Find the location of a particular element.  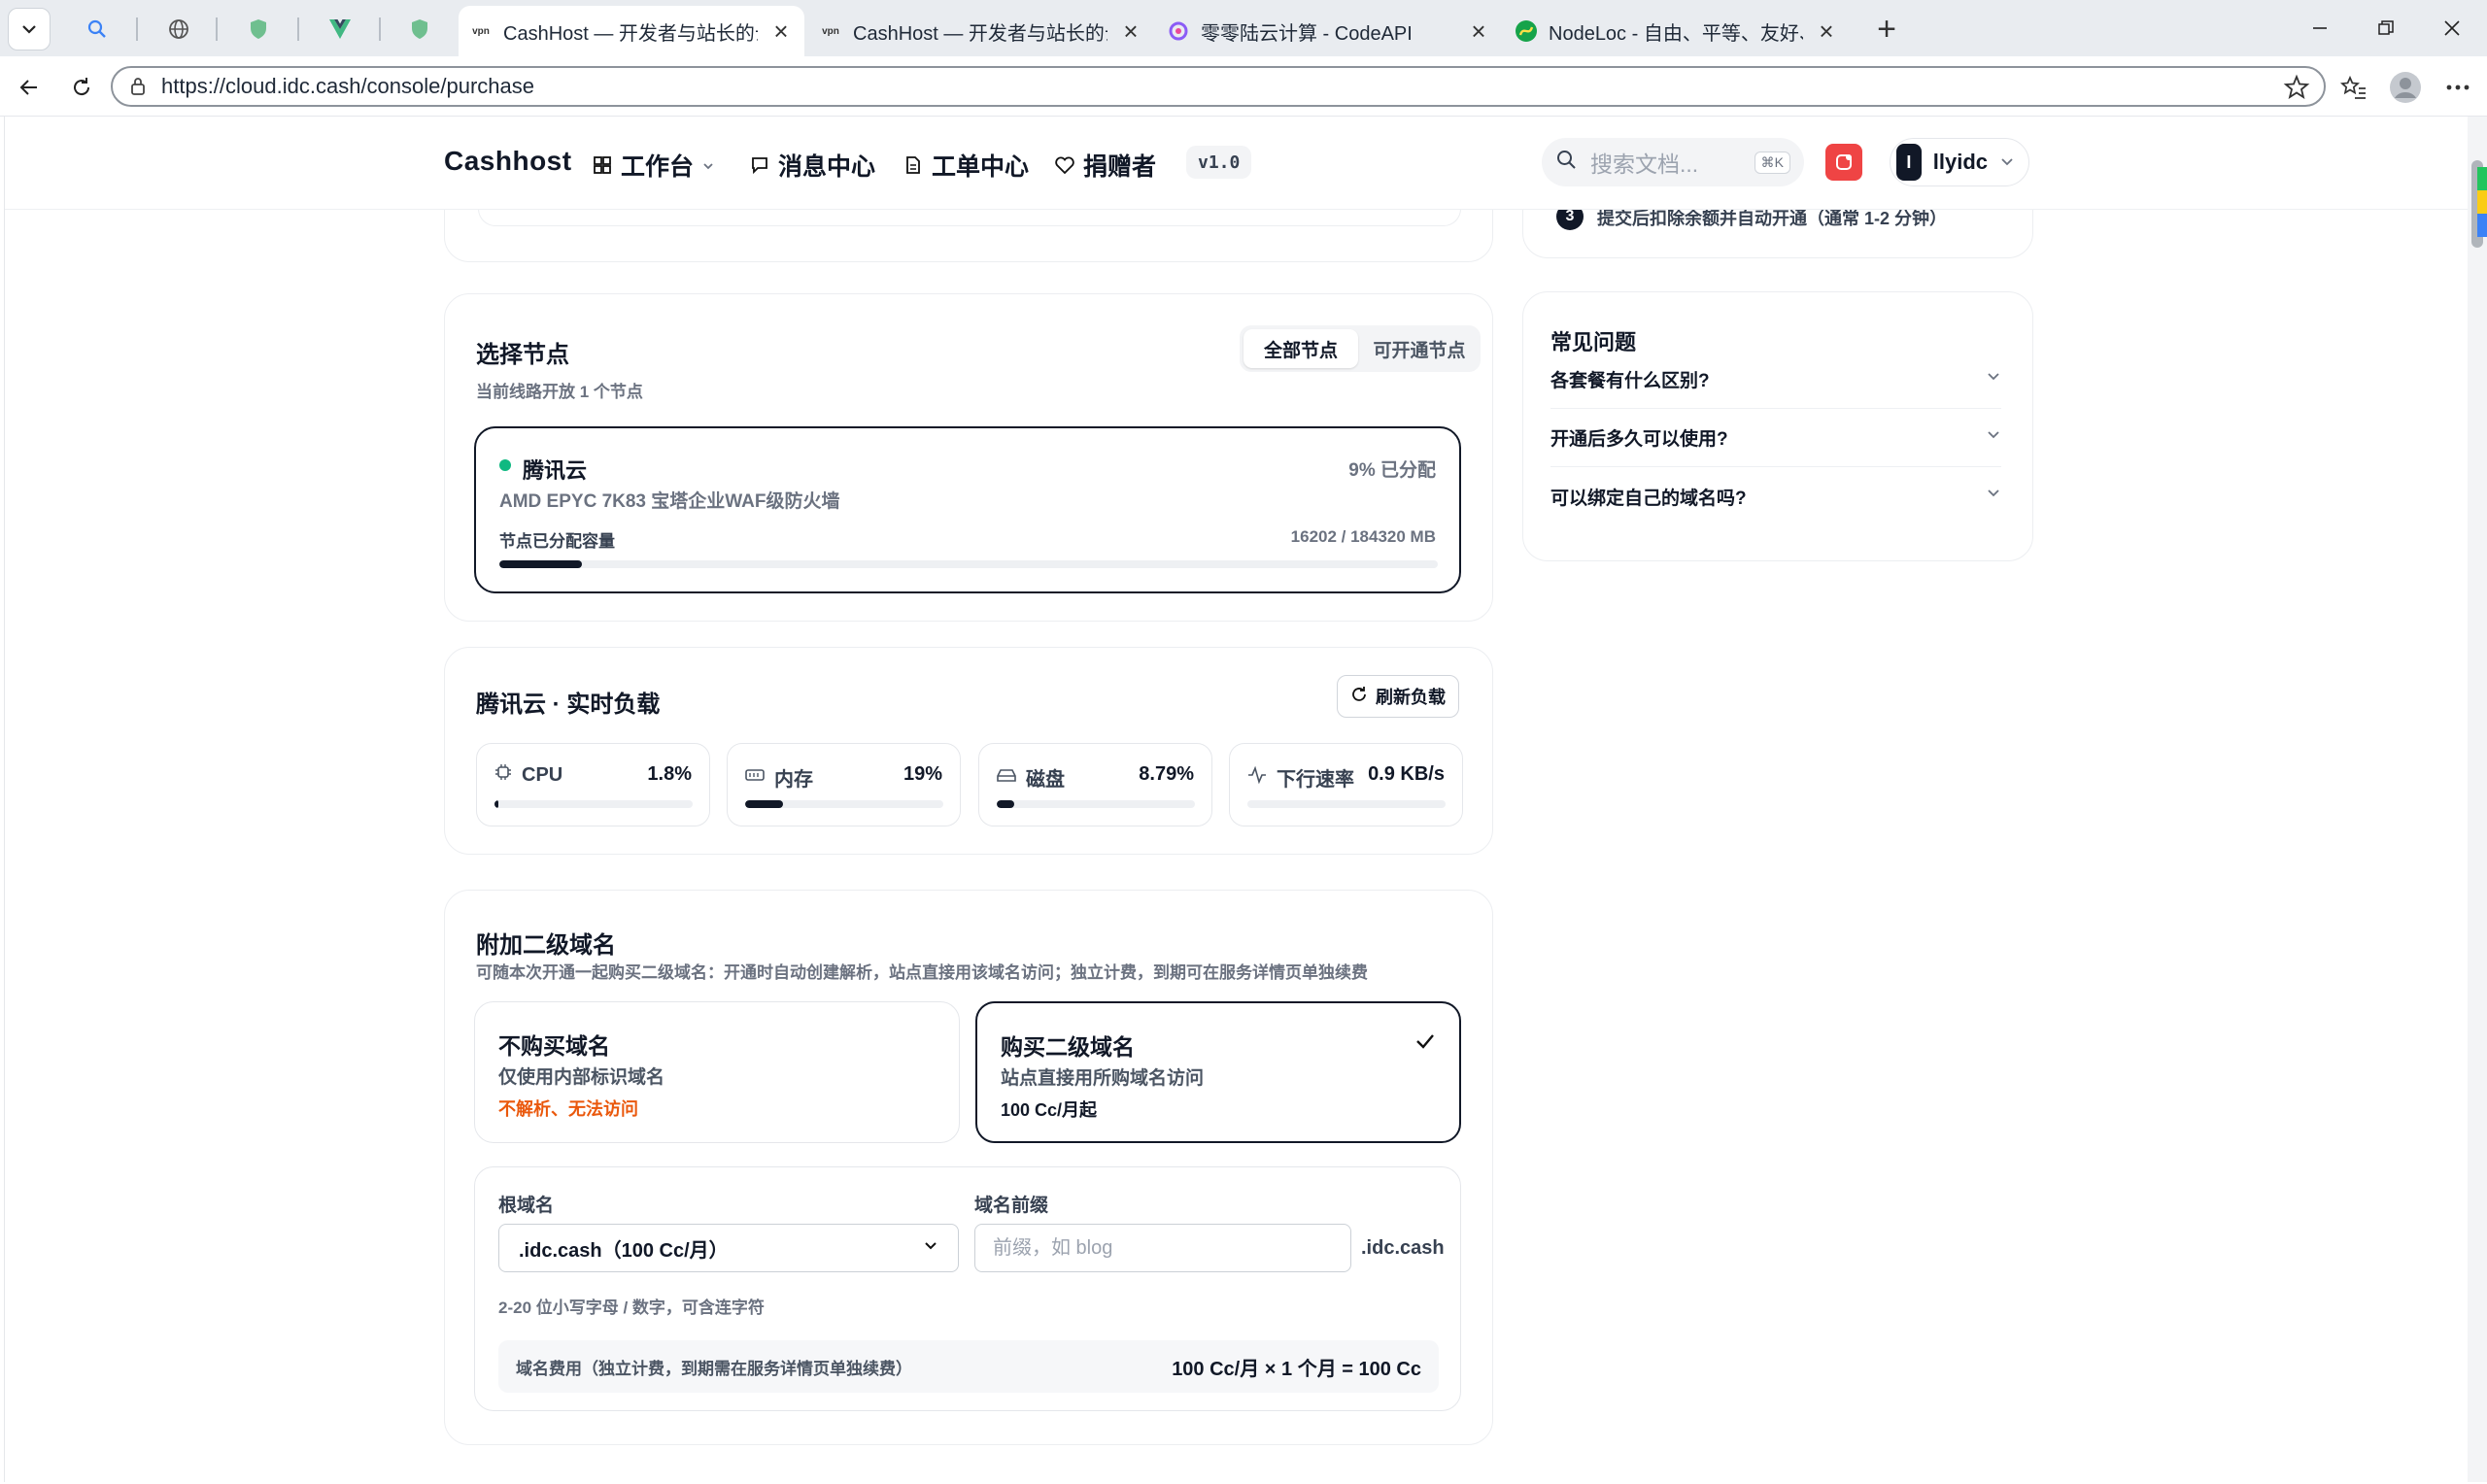

option-desc: 仅使用内部标识域名 is located at coordinates (581, 1077).